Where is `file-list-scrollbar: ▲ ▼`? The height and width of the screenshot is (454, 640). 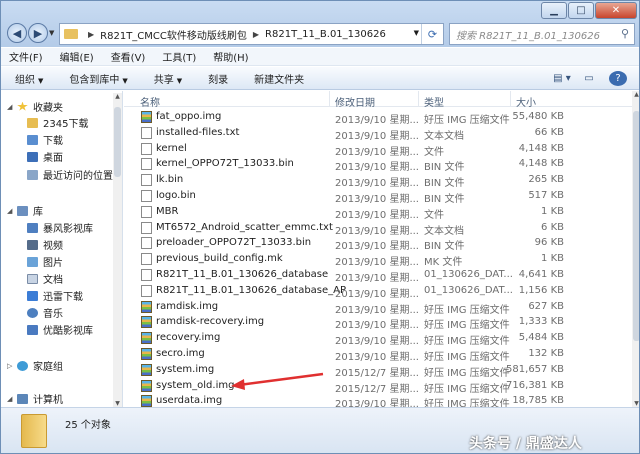
file-list-scrollbar: ▲ ▼ is located at coordinates (635, 249).